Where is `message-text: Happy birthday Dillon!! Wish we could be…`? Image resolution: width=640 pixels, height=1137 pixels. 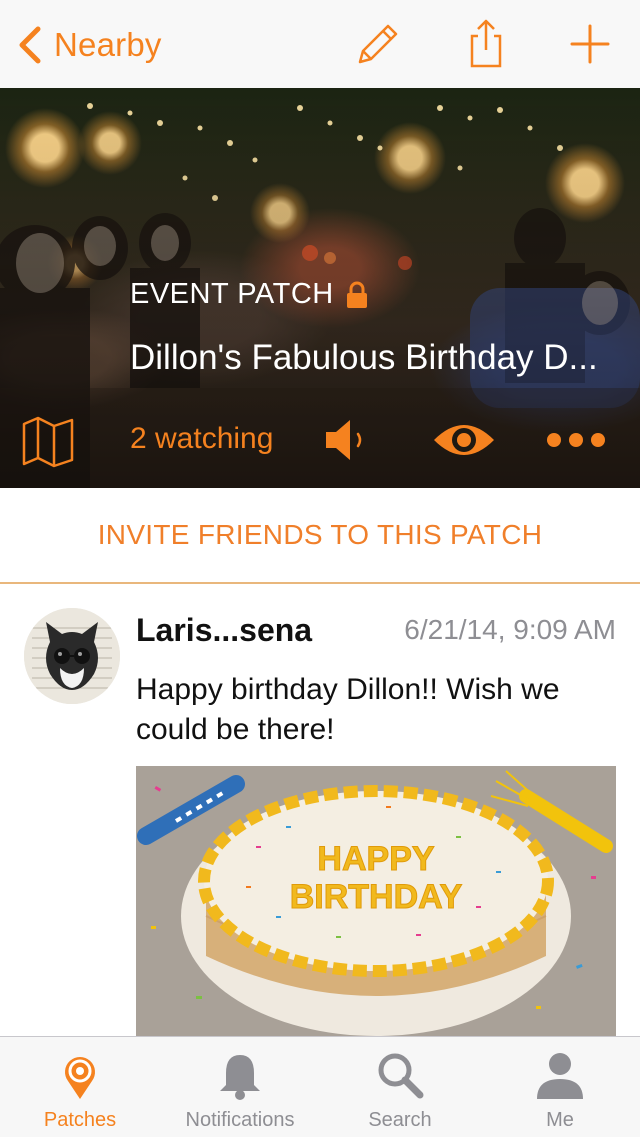 message-text: Happy birthday Dillon!! Wish we could be… is located at coordinates (348, 709).